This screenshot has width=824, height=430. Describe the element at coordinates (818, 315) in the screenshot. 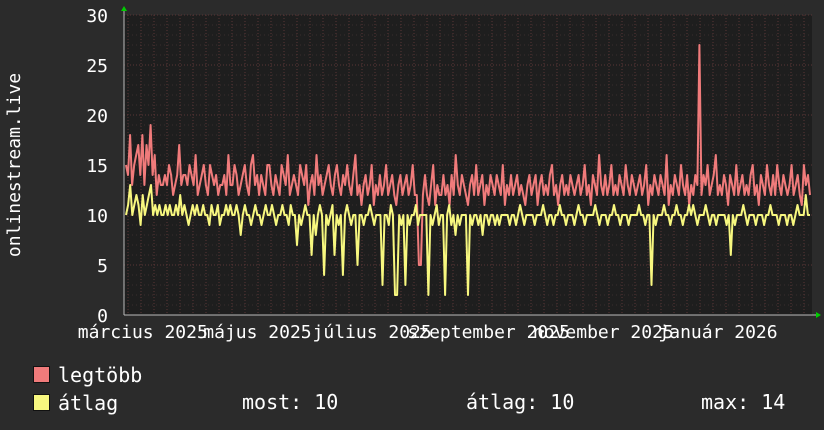

I see `x-axis-arrow-icon` at that location.